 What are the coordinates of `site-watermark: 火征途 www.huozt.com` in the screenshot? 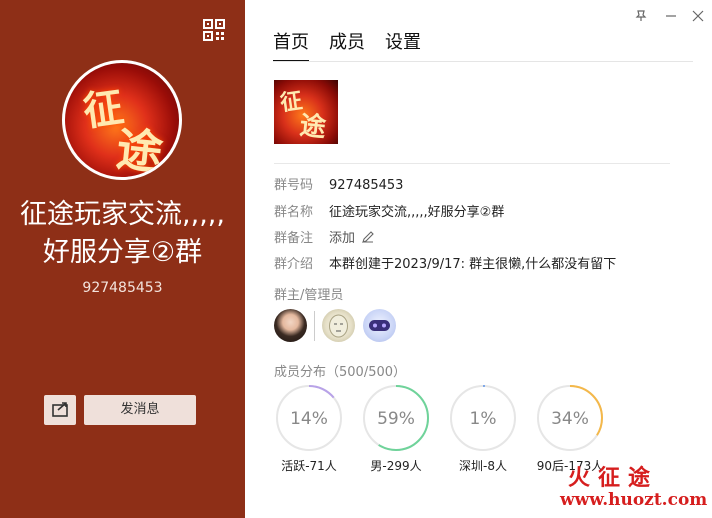 It's located at (635, 489).